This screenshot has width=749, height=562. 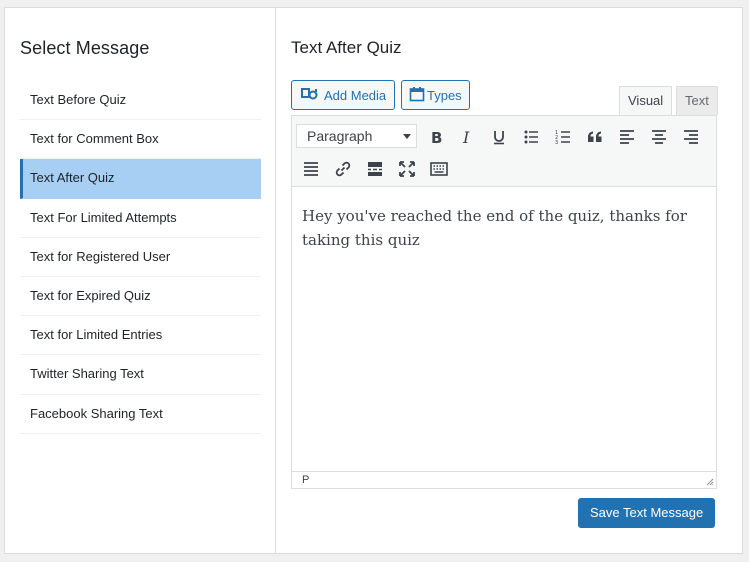 What do you see at coordinates (647, 513) in the screenshot?
I see `save-text-message-button: Save Text Message` at bounding box center [647, 513].